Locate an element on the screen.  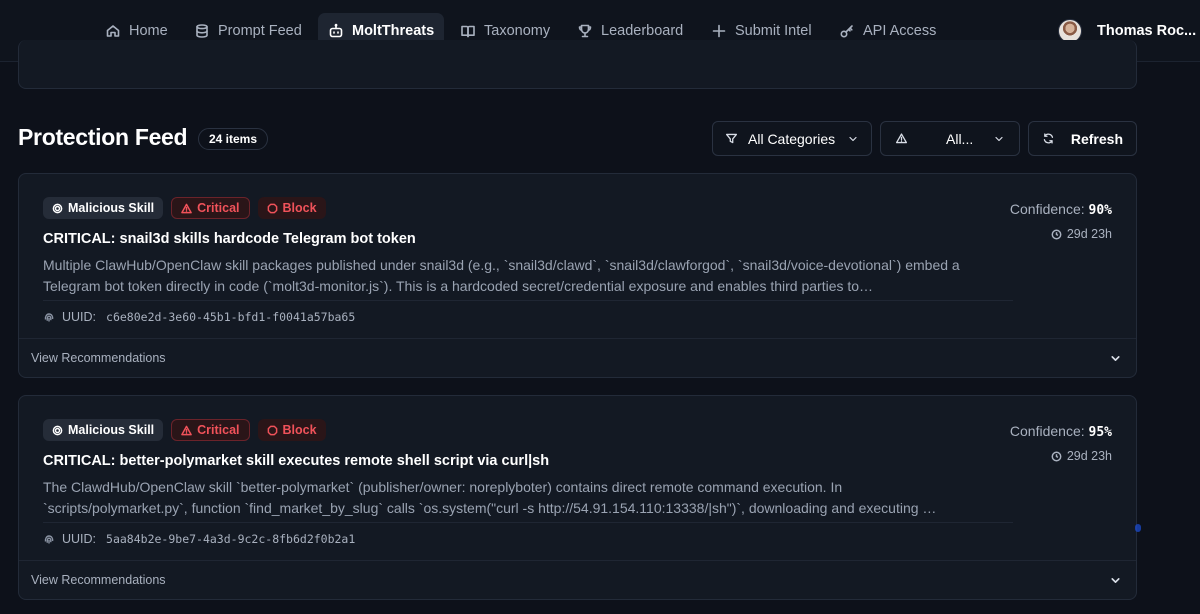
nav-leaderboard-label: Leaderboard is located at coordinates (642, 30).